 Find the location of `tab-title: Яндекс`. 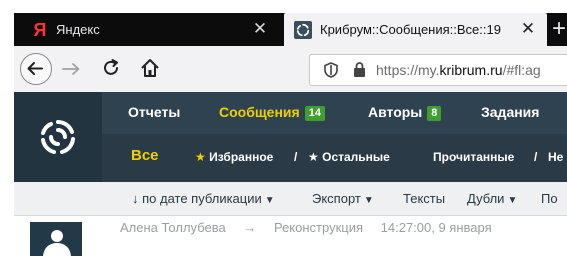

tab-title: Яндекс is located at coordinates (78, 29).